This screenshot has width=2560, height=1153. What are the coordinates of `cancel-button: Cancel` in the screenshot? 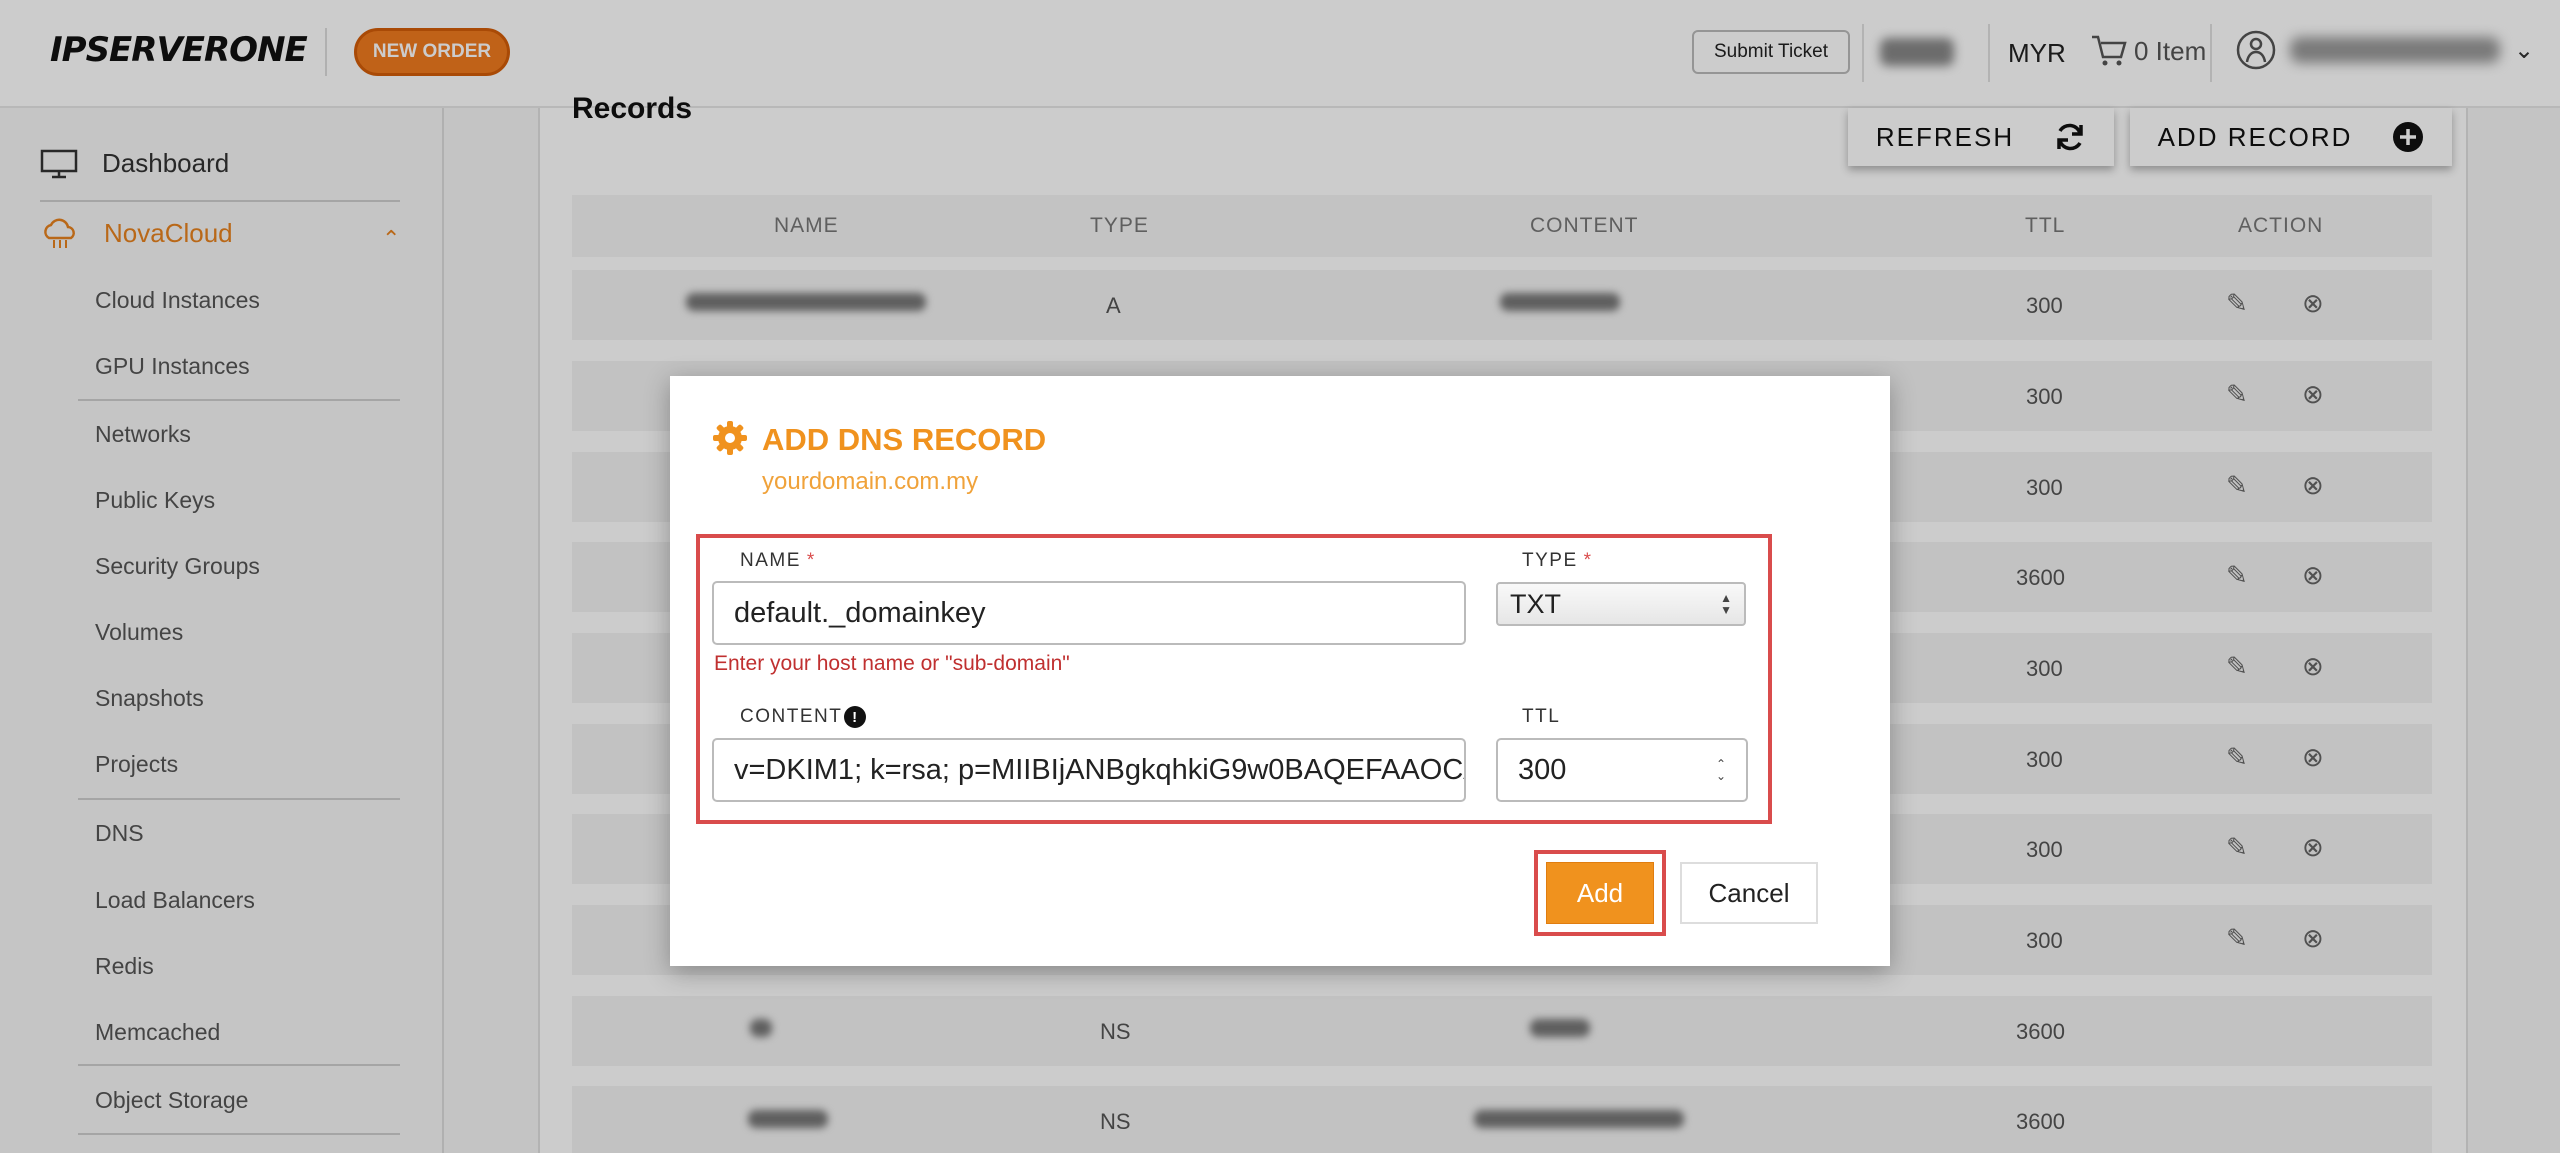 It's located at (1749, 893).